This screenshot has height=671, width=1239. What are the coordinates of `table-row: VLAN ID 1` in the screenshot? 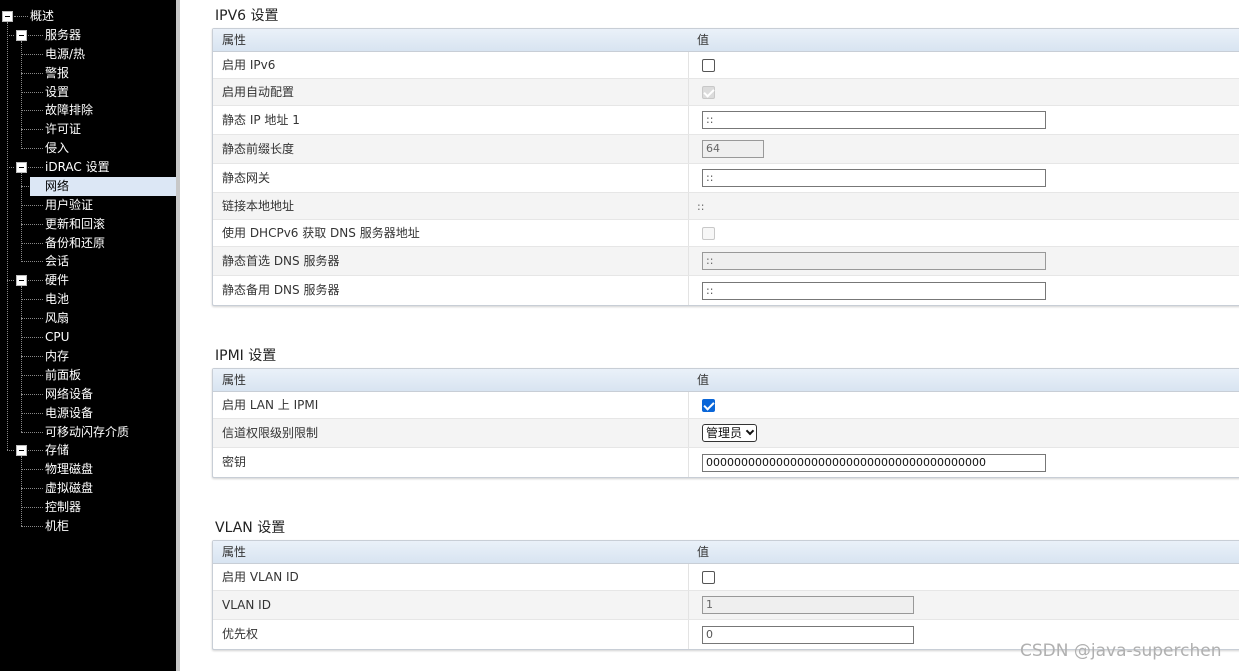 It's located at (726, 605).